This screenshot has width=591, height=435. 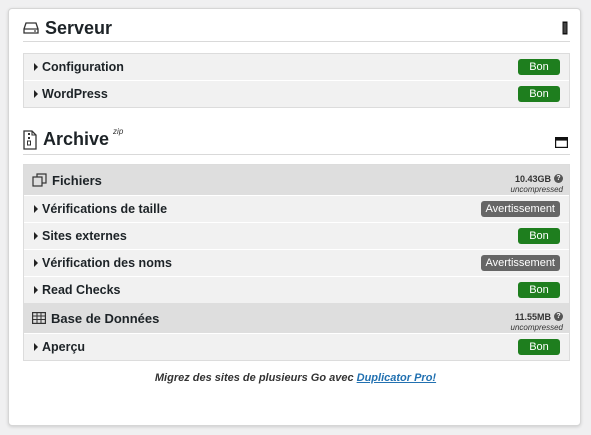 I want to click on files-group-header: Fichiers 10.43GB? uncompressed, so click(x=296, y=180).